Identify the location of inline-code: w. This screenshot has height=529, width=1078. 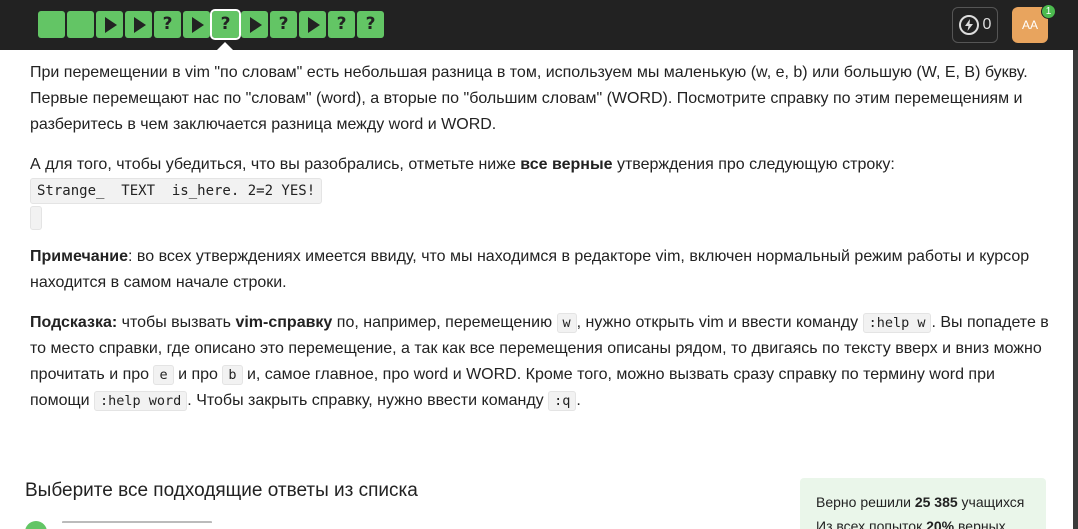
(566, 323).